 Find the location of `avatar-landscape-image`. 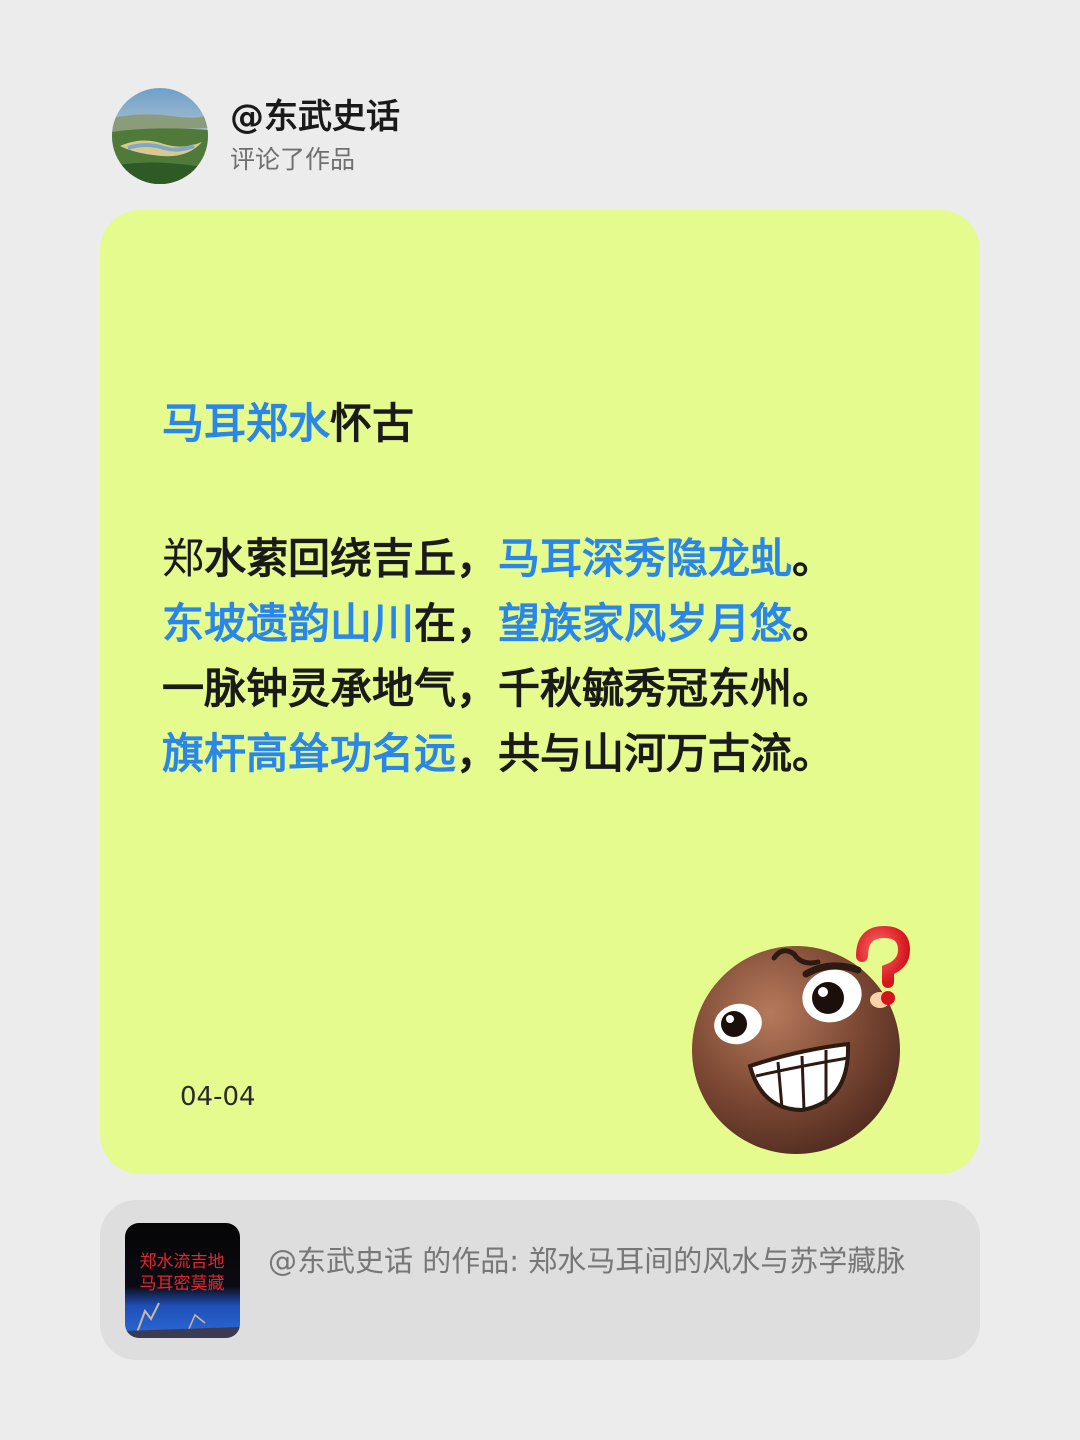

avatar-landscape-image is located at coordinates (160, 136).